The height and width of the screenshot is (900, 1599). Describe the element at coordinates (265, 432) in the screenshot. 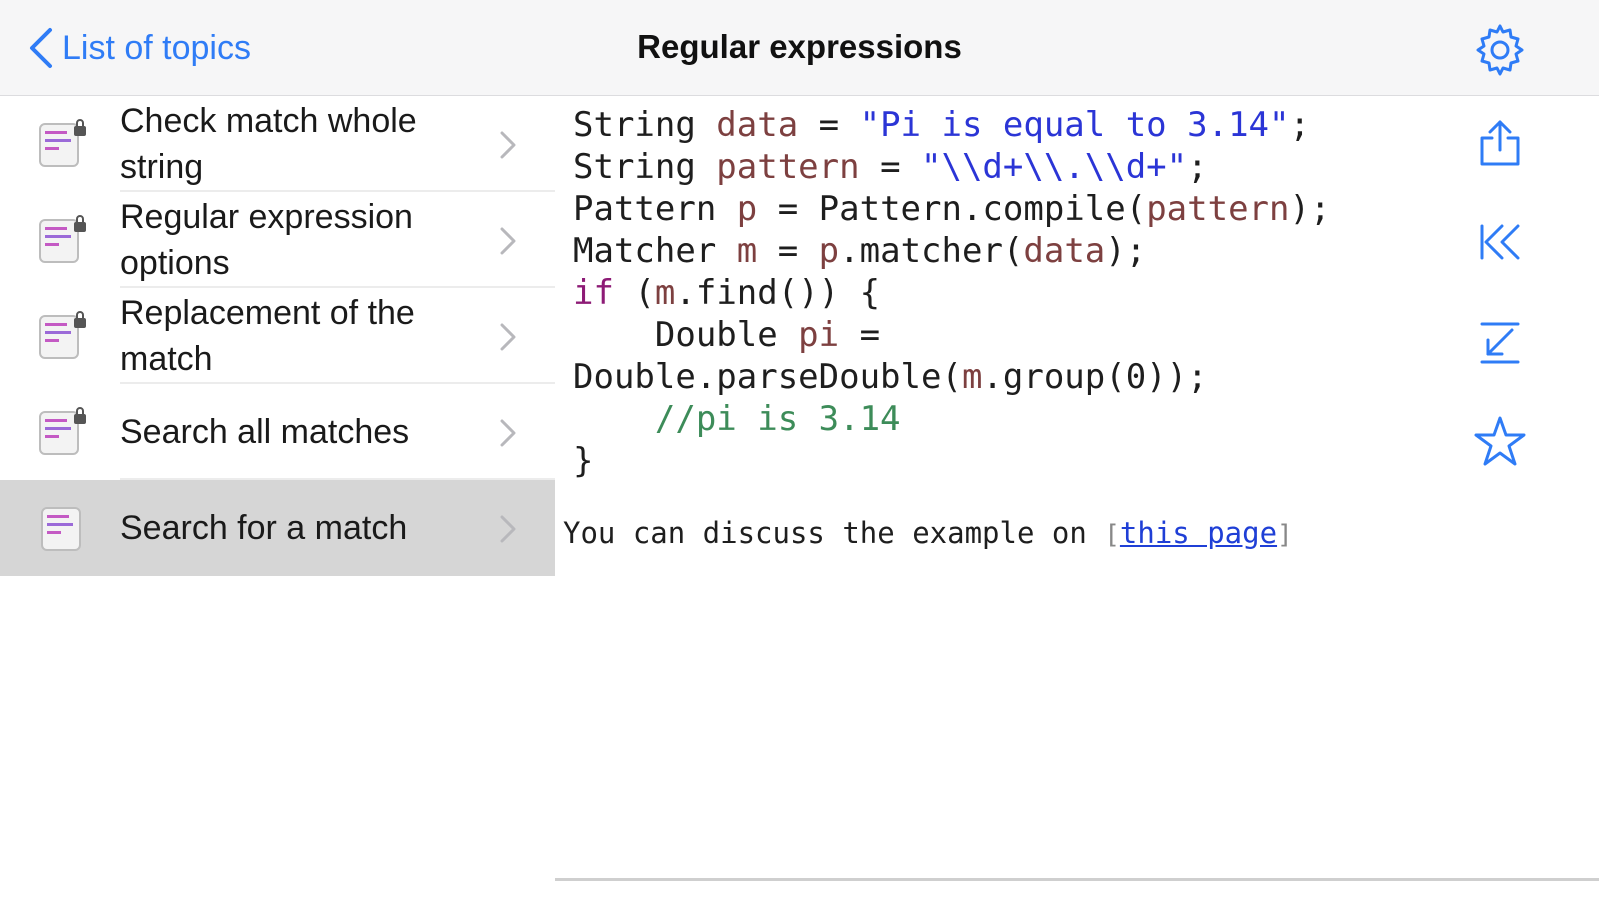

I see `topic-label: Search all matches` at that location.